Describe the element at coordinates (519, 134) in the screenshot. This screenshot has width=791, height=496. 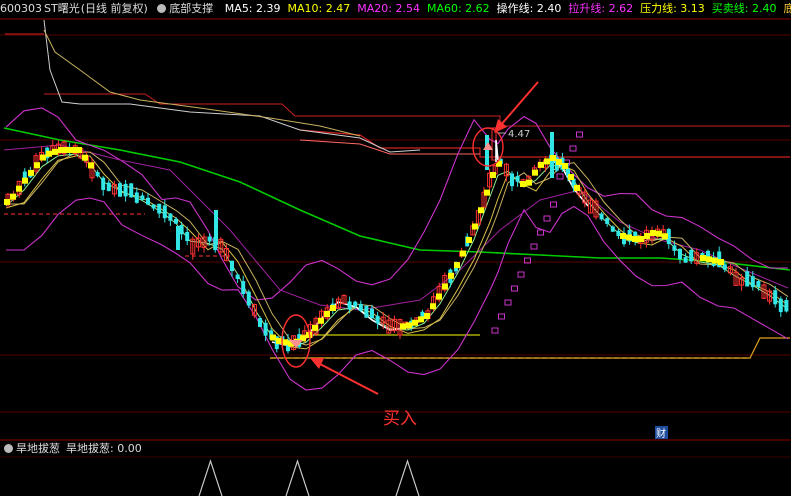
I see `peak-price-label: 4.47` at that location.